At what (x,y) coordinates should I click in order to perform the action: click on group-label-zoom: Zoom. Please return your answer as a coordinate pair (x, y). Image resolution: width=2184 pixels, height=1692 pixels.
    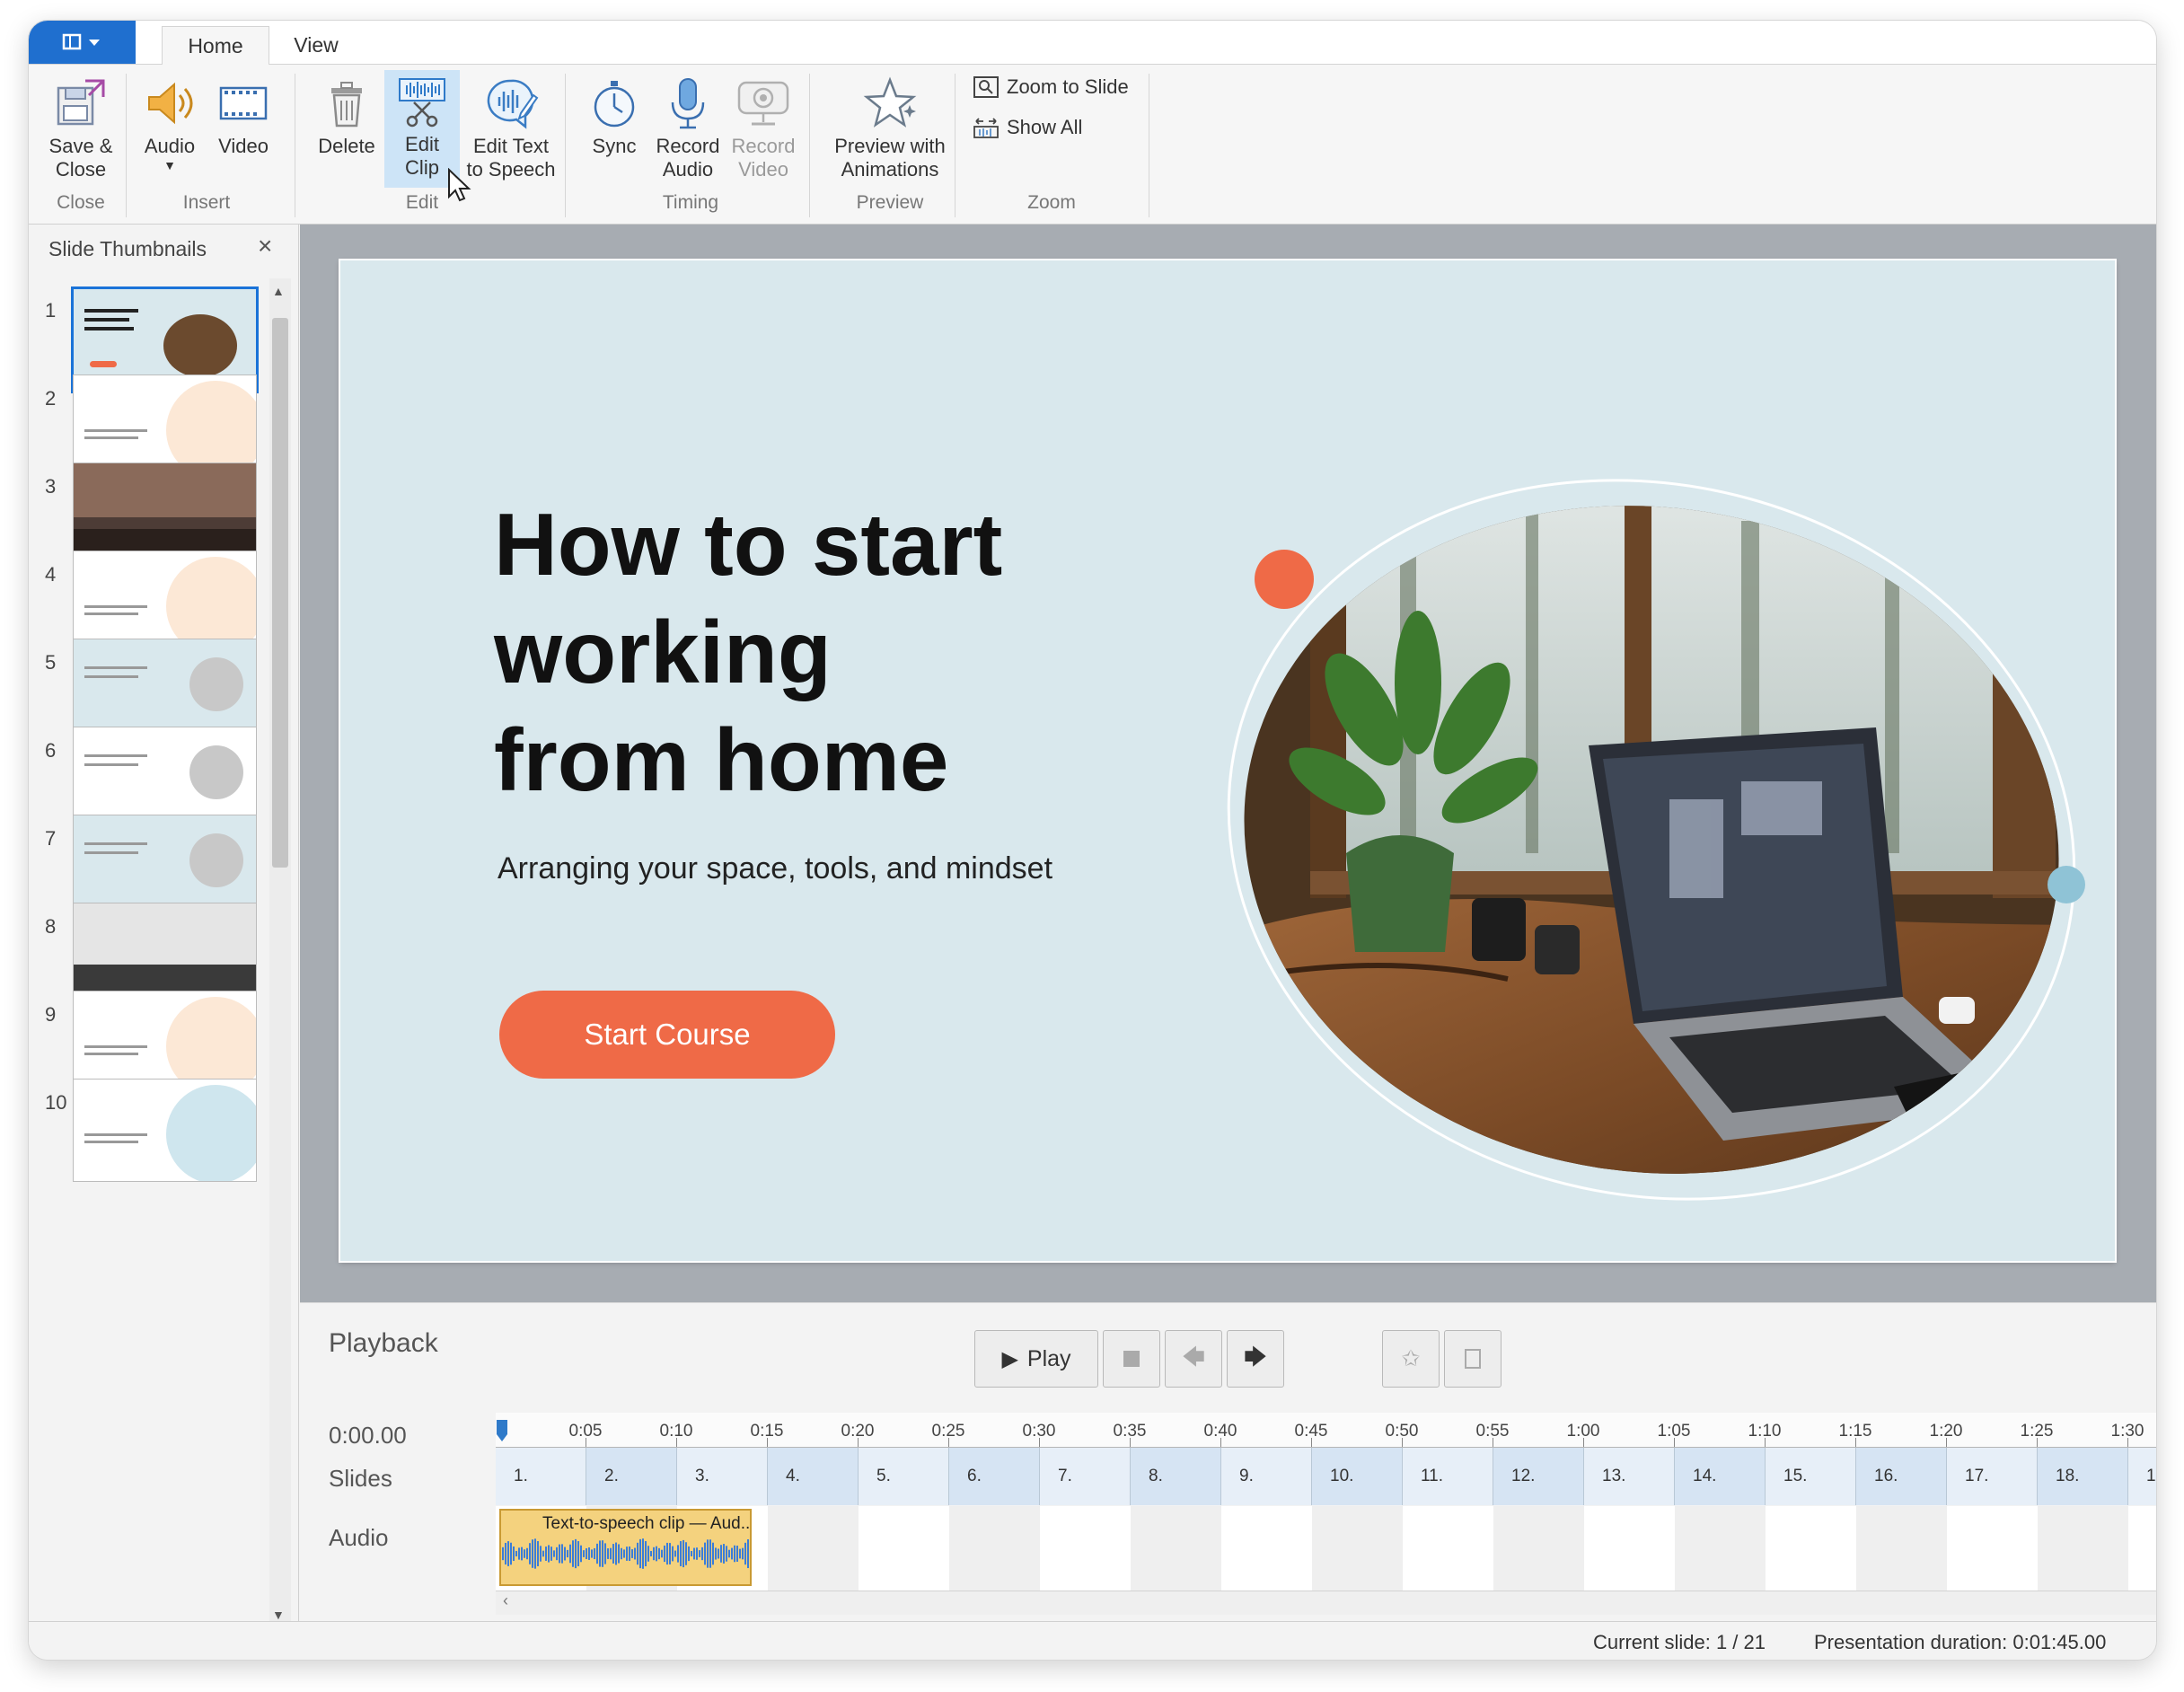
    Looking at the image, I should click on (1051, 202).